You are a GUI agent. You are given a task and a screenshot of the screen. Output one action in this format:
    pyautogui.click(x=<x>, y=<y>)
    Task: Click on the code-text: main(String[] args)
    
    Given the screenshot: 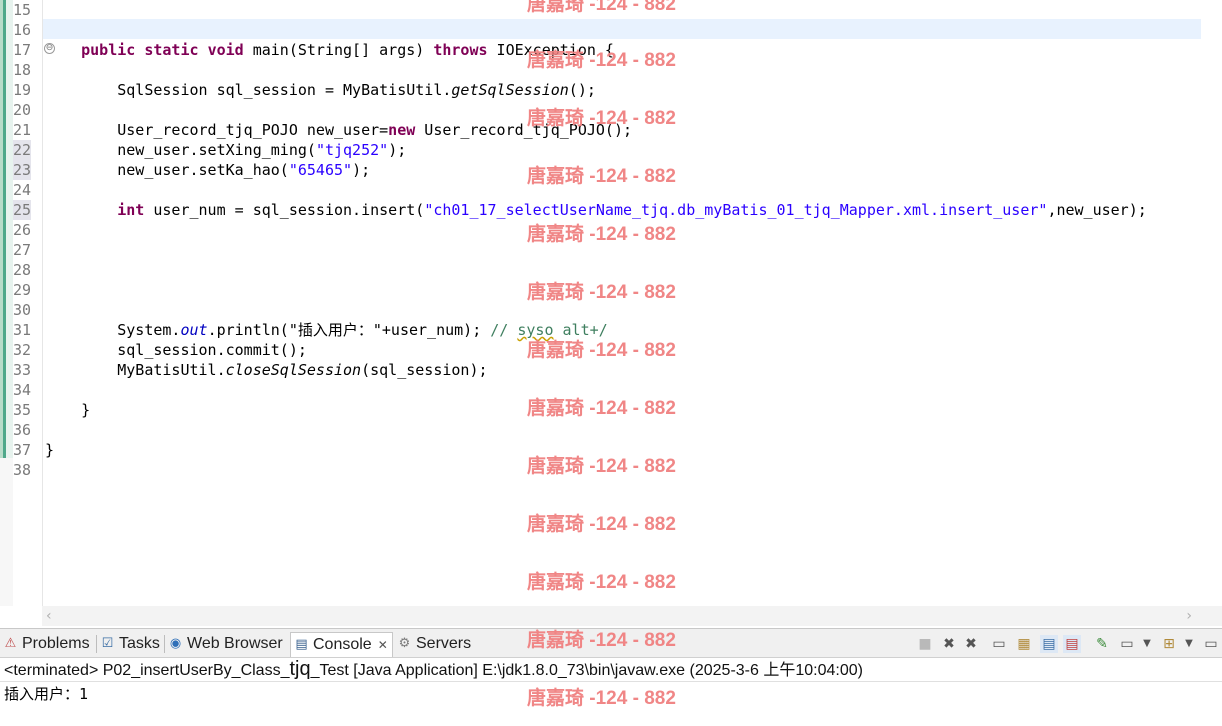 What is the action you would take?
    pyautogui.click(x=338, y=50)
    